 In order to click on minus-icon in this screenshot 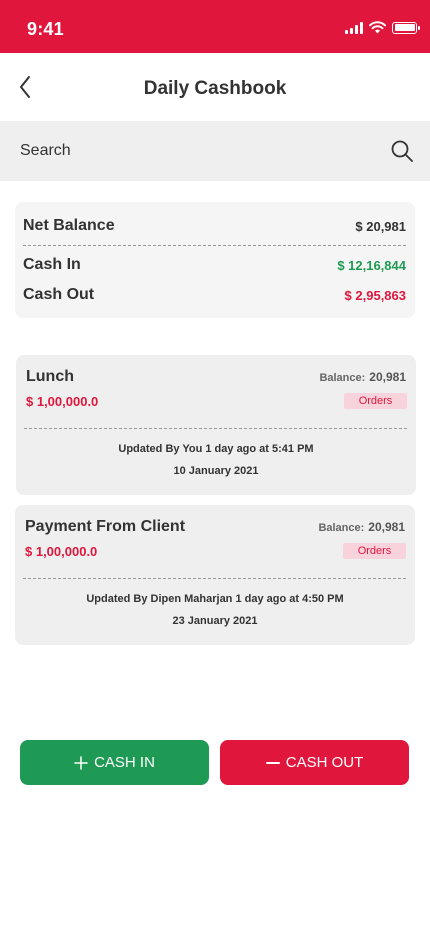, I will do `click(272, 762)`.